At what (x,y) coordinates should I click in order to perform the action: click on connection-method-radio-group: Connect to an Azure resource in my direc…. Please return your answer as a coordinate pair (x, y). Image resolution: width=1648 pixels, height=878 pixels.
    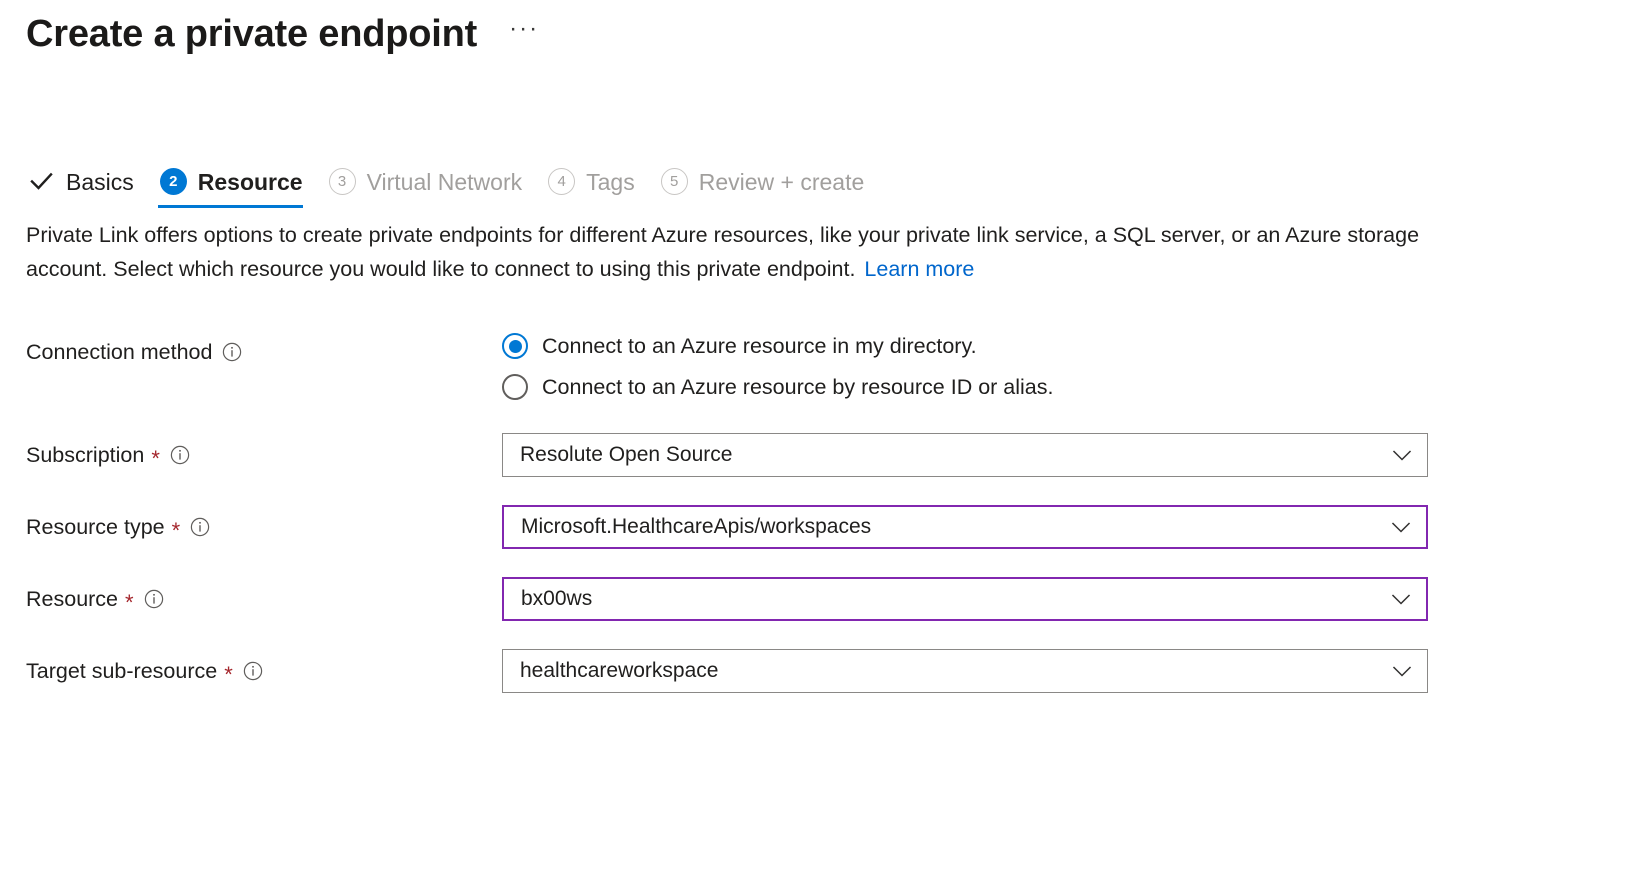
    Looking at the image, I should click on (1075, 365).